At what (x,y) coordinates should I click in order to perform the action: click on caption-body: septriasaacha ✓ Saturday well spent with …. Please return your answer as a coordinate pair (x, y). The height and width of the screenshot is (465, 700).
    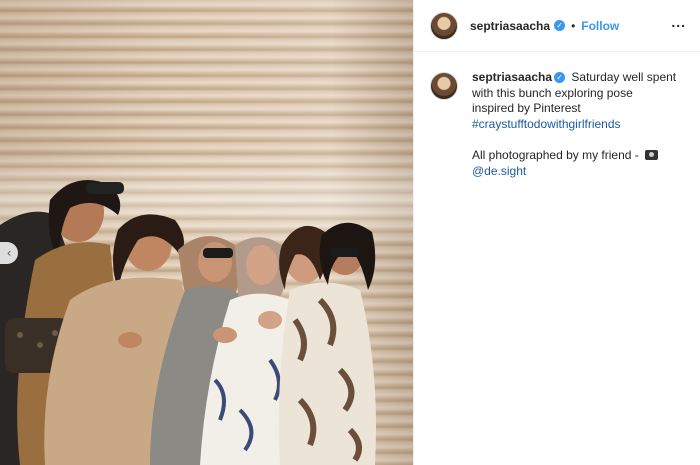
    Looking at the image, I should click on (574, 124).